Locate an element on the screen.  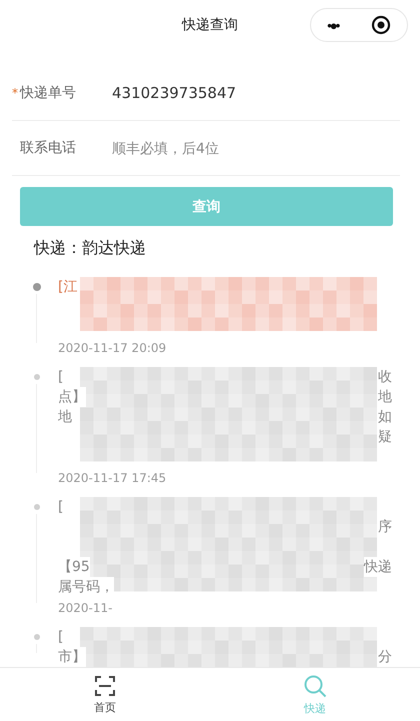
field-label: 联系电话 is located at coordinates (48, 148).